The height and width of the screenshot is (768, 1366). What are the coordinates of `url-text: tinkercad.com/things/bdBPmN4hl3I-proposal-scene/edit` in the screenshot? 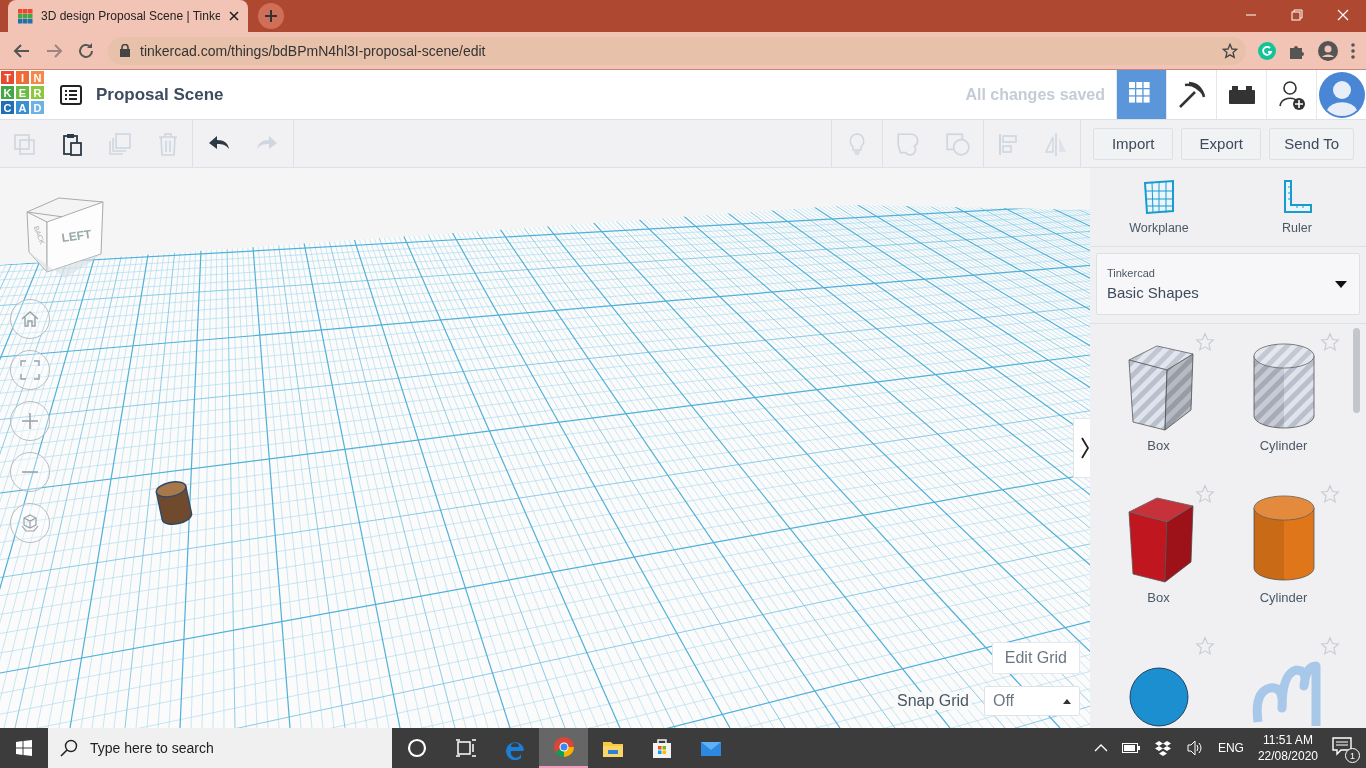 It's located at (313, 50).